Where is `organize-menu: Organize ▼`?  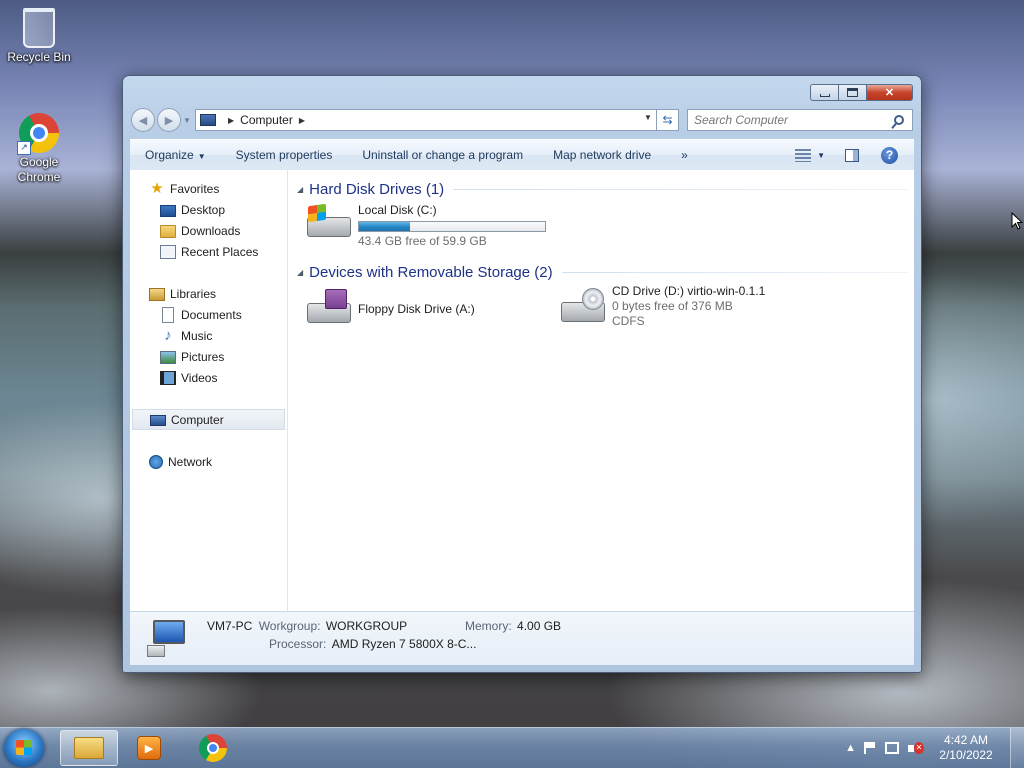 organize-menu: Organize ▼ is located at coordinates (175, 155).